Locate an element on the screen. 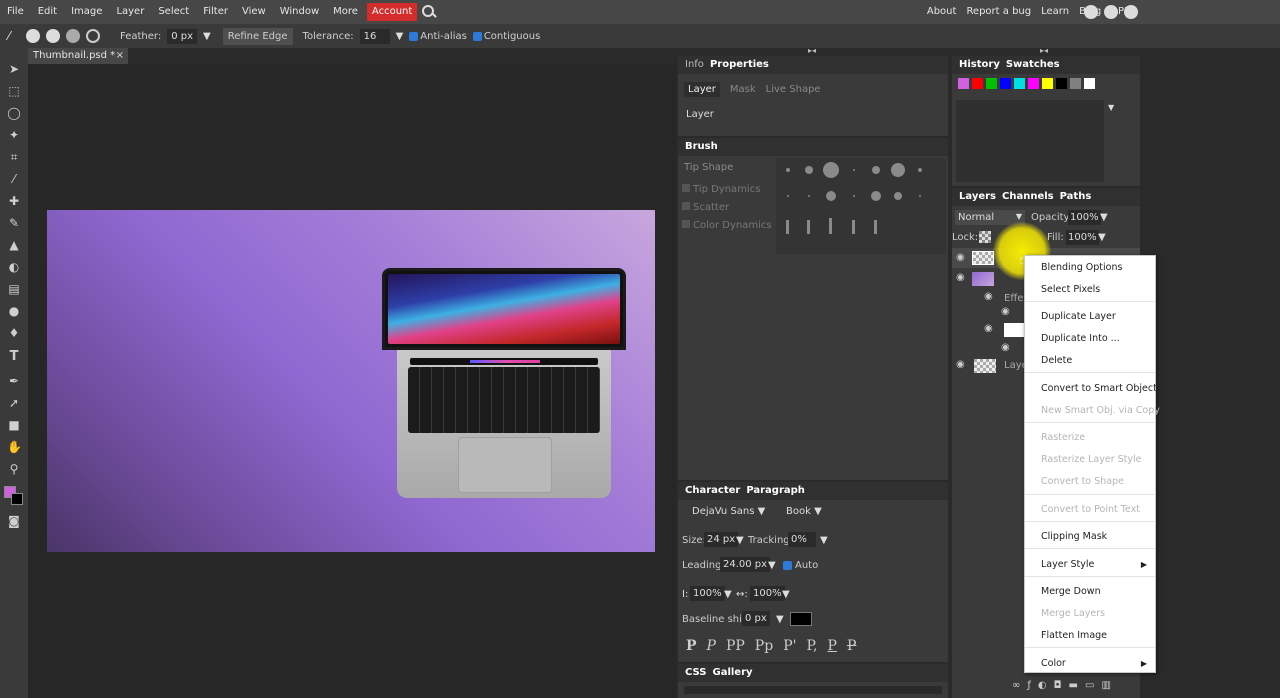 Image resolution: width=1280 pixels, height=698 pixels. reddit-icon is located at coordinates (1091, 12).